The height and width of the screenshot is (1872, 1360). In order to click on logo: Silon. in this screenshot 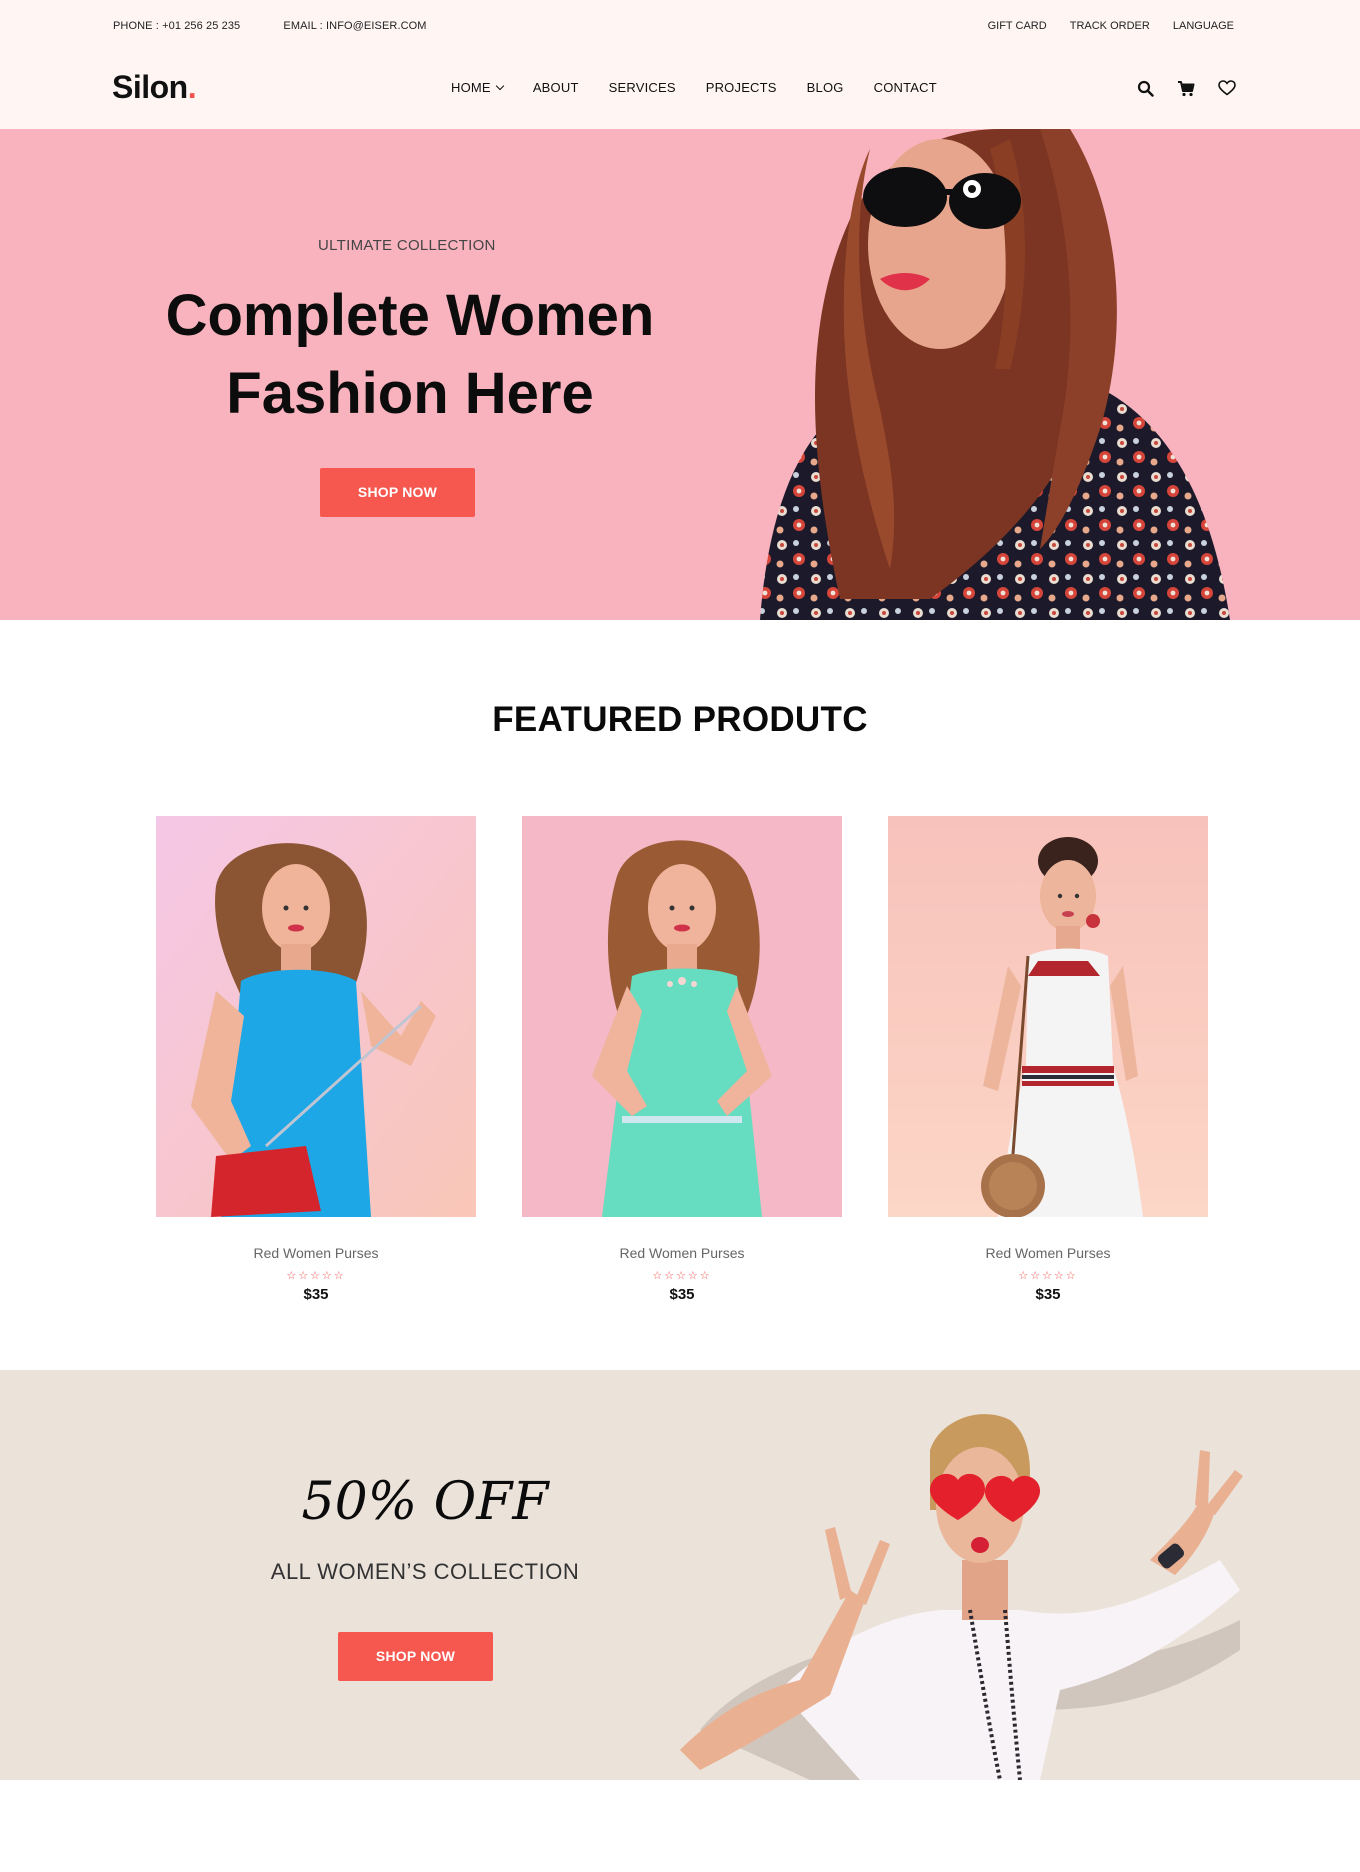, I will do `click(154, 87)`.